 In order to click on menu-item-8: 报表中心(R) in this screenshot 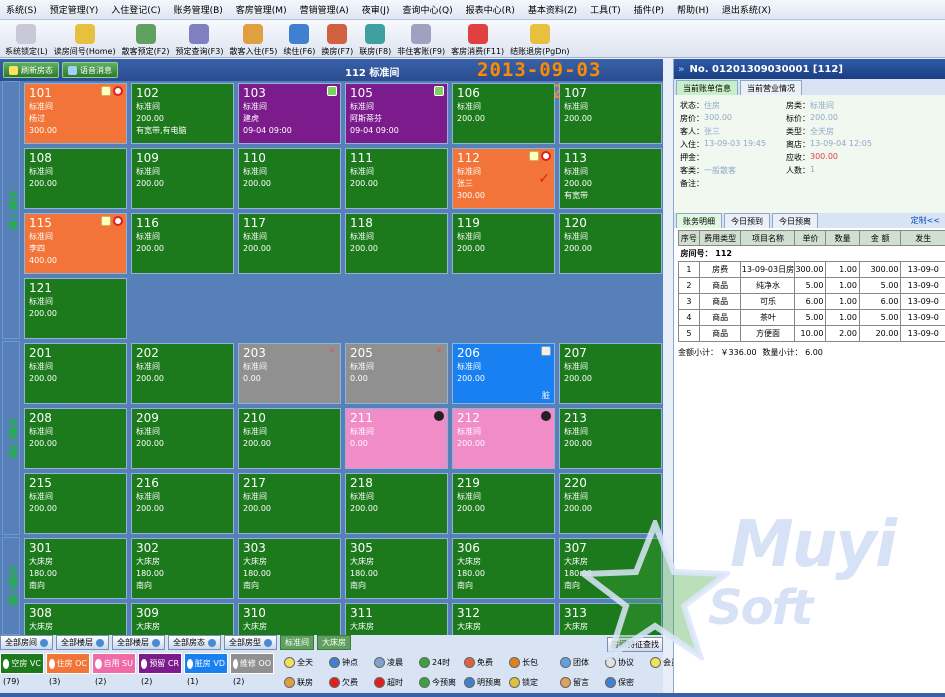, I will do `click(490, 9)`.